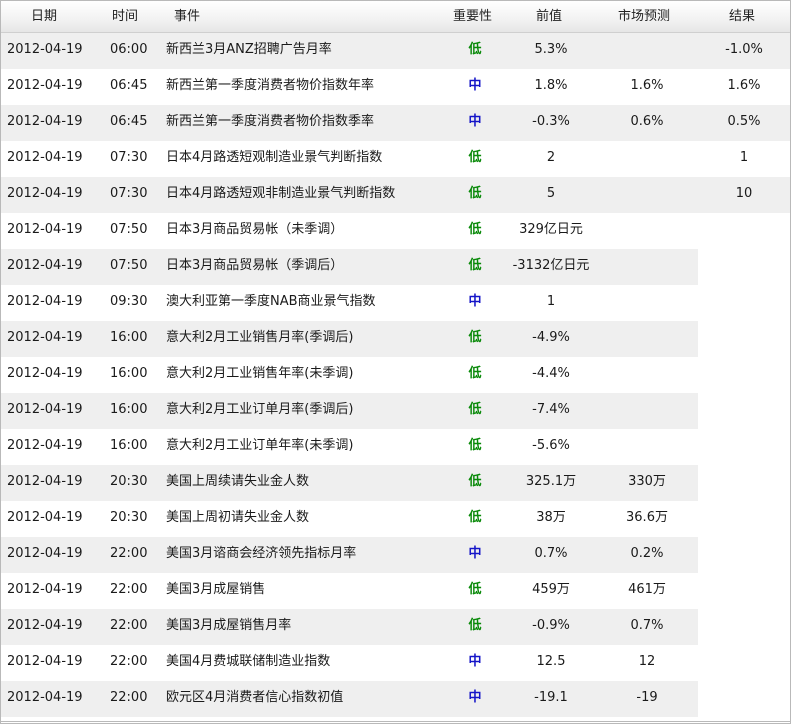 The width and height of the screenshot is (791, 724). What do you see at coordinates (129, 85) in the screenshot?
I see `cell-time: 06:45` at bounding box center [129, 85].